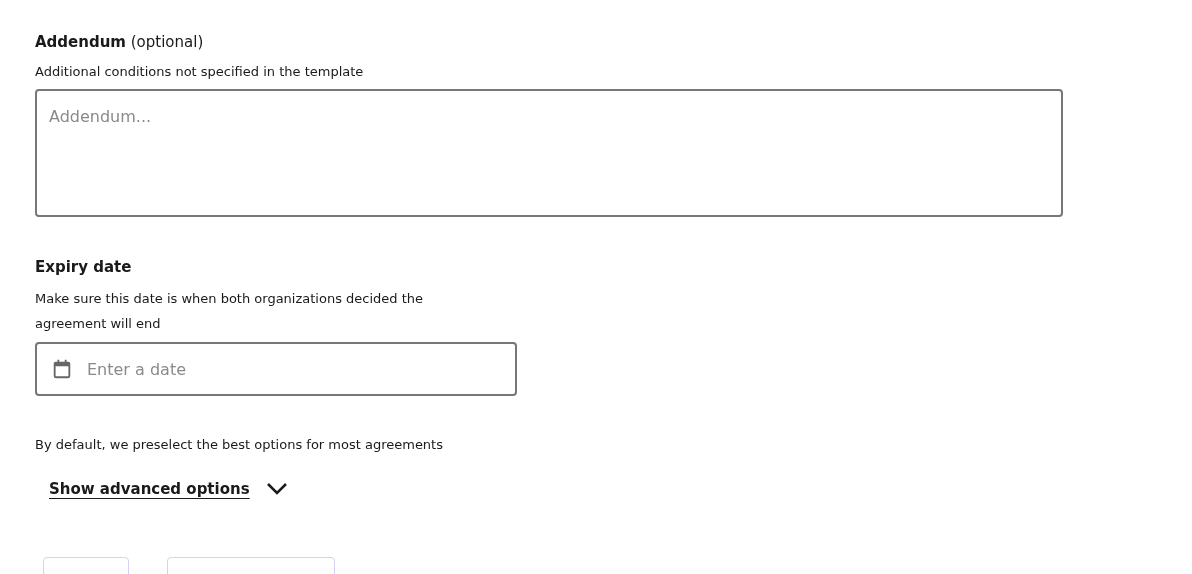 The width and height of the screenshot is (1192, 574). I want to click on field-description: Additional conditions not specified in the template, so click(200, 72).